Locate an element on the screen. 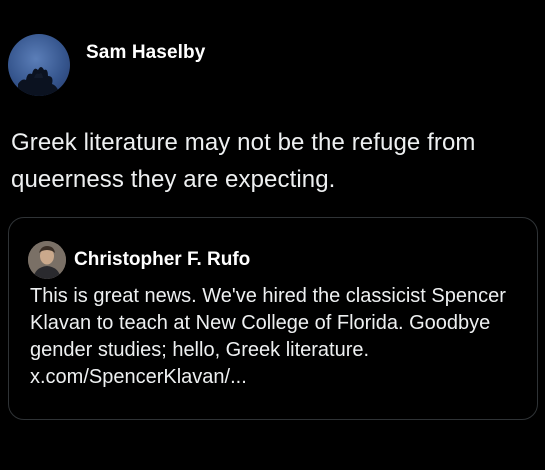  quoted-avatar-image is located at coordinates (47, 260).